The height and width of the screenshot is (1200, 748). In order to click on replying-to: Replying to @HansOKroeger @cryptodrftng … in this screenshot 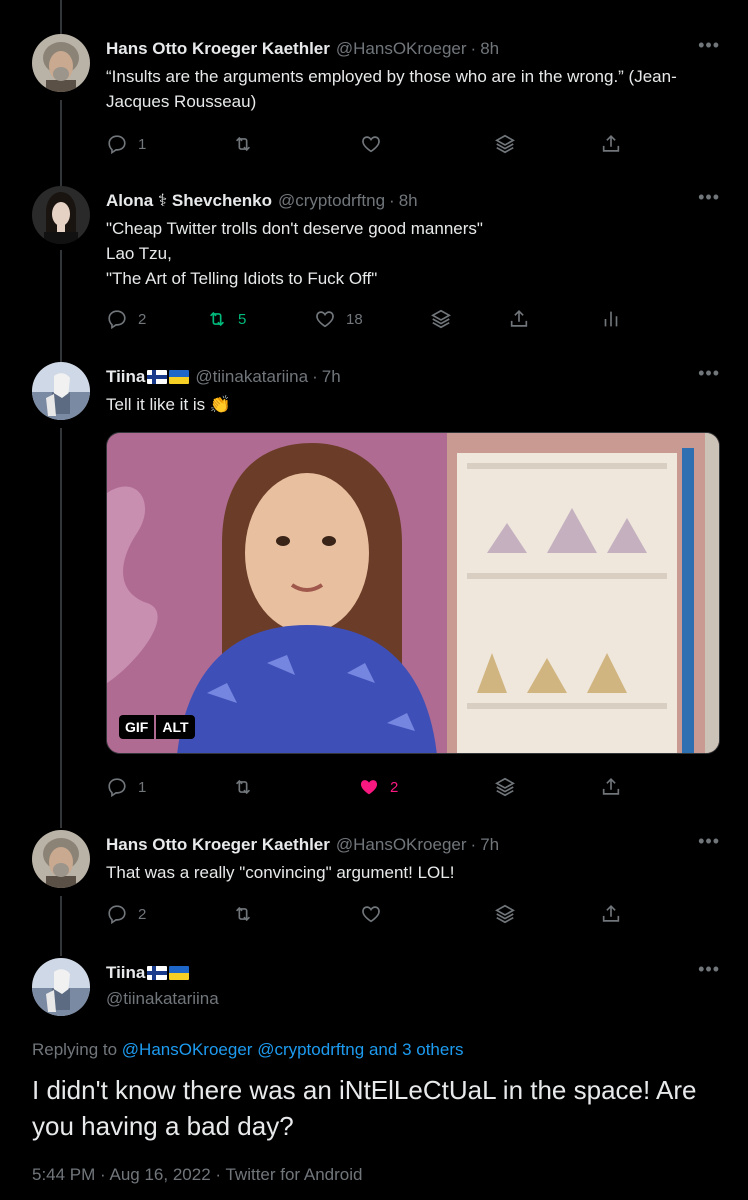, I will do `click(248, 1050)`.